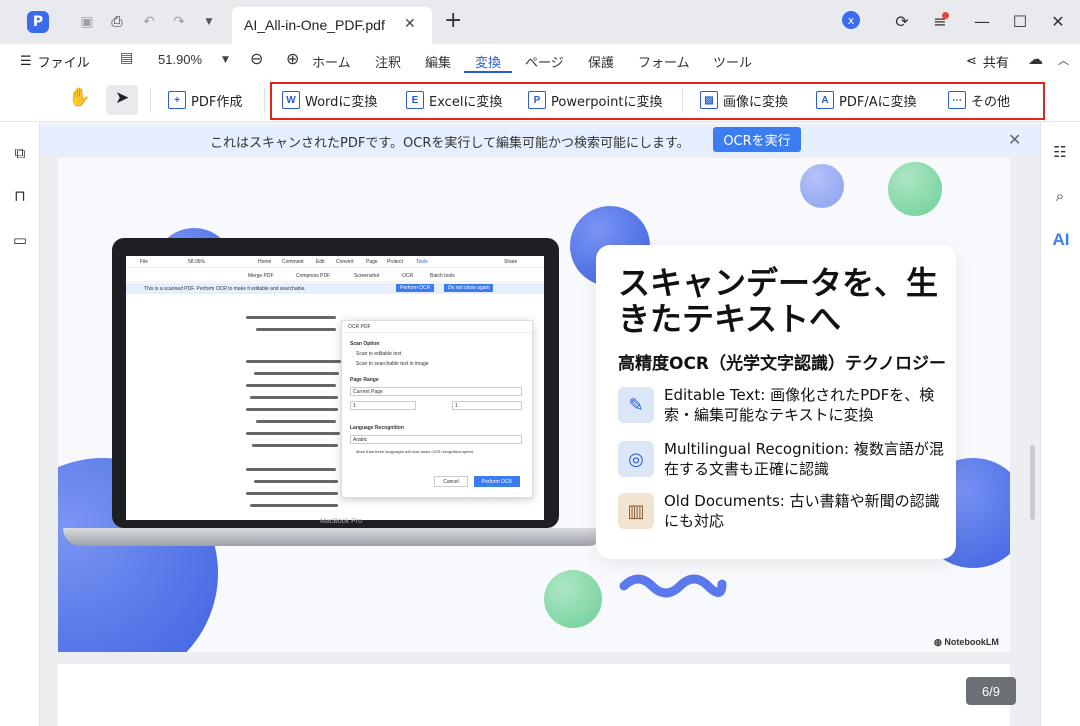 The height and width of the screenshot is (726, 1080). I want to click on mini-page-value: Current Page, so click(368, 392).